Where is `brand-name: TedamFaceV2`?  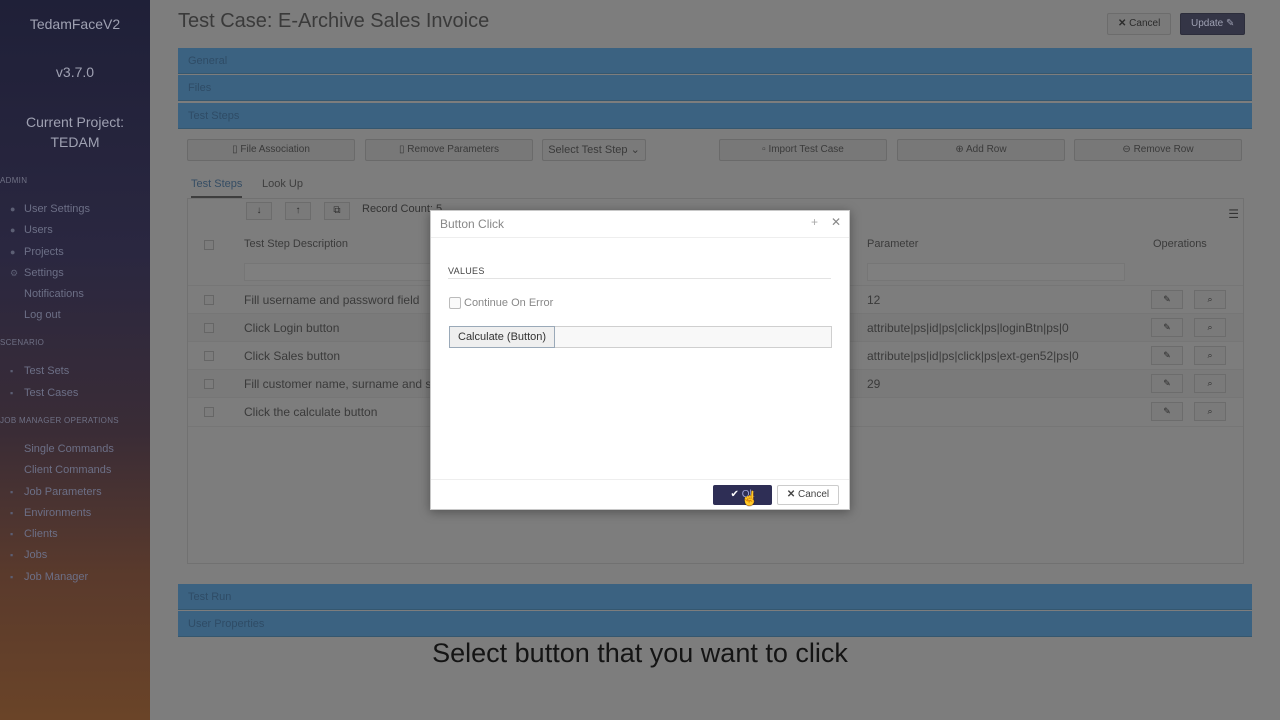
brand-name: TedamFaceV2 is located at coordinates (75, 24).